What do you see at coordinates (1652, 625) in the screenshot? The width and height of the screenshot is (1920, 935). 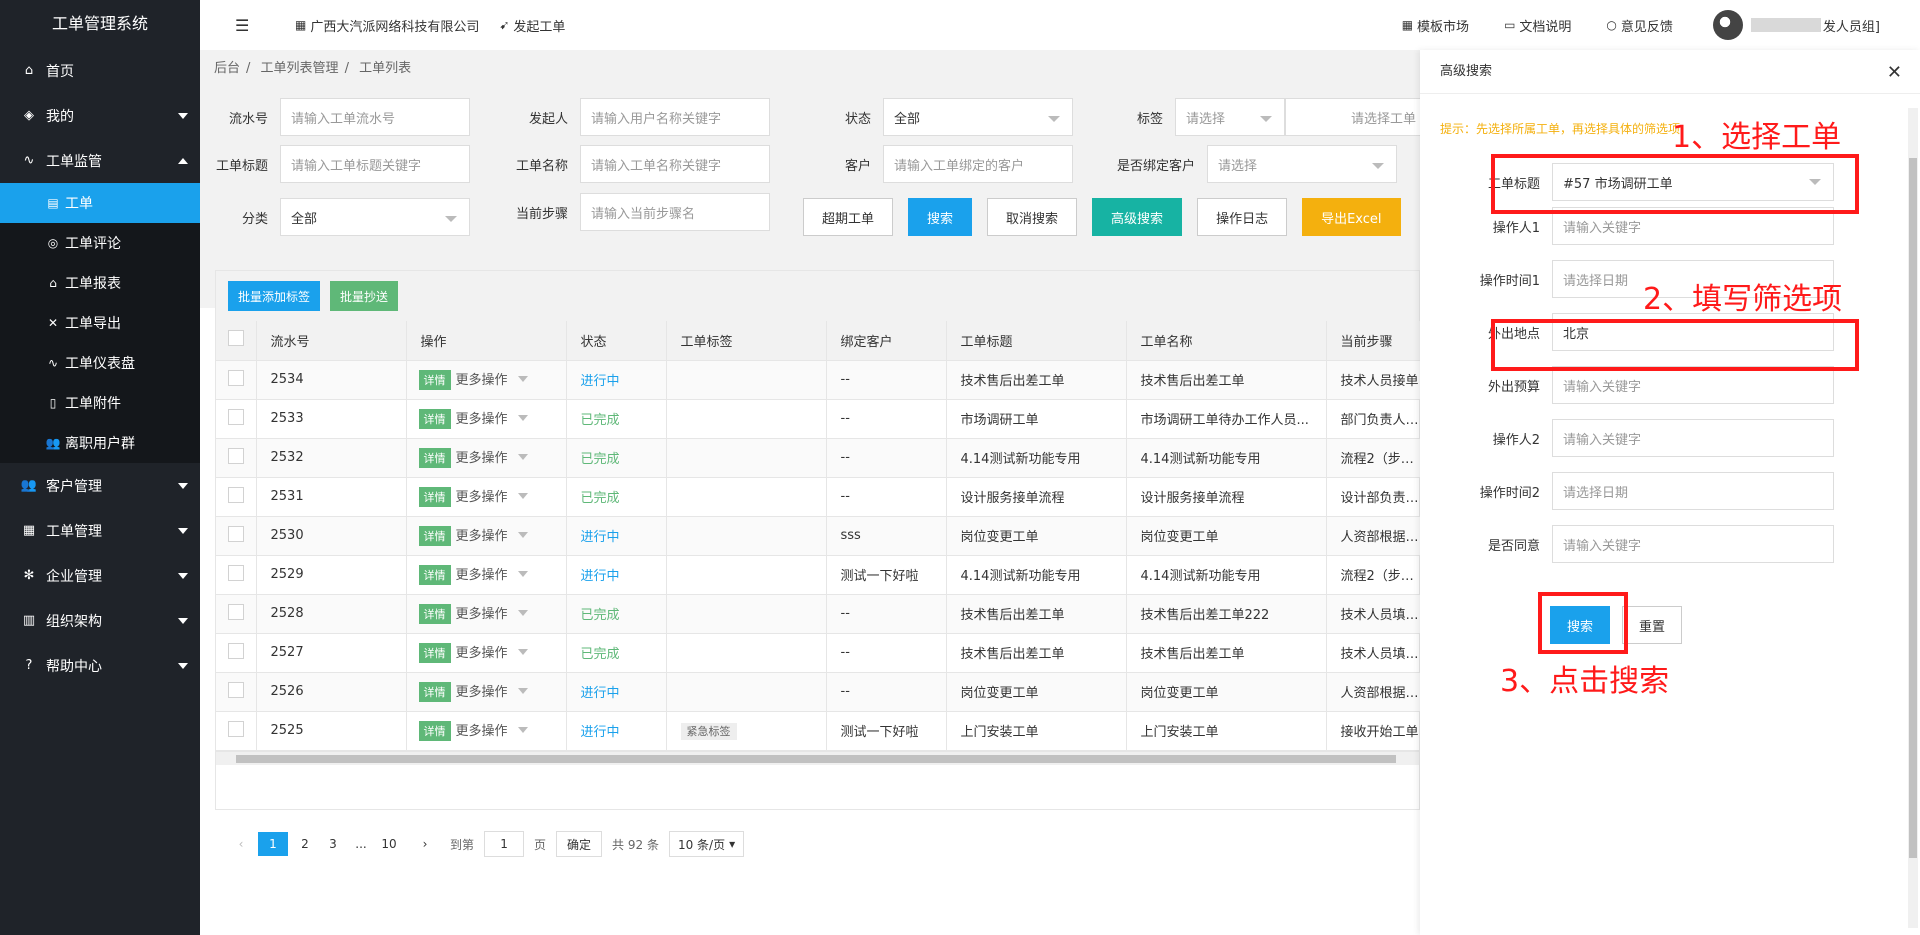 I see `drawer-reset-button: 重置` at bounding box center [1652, 625].